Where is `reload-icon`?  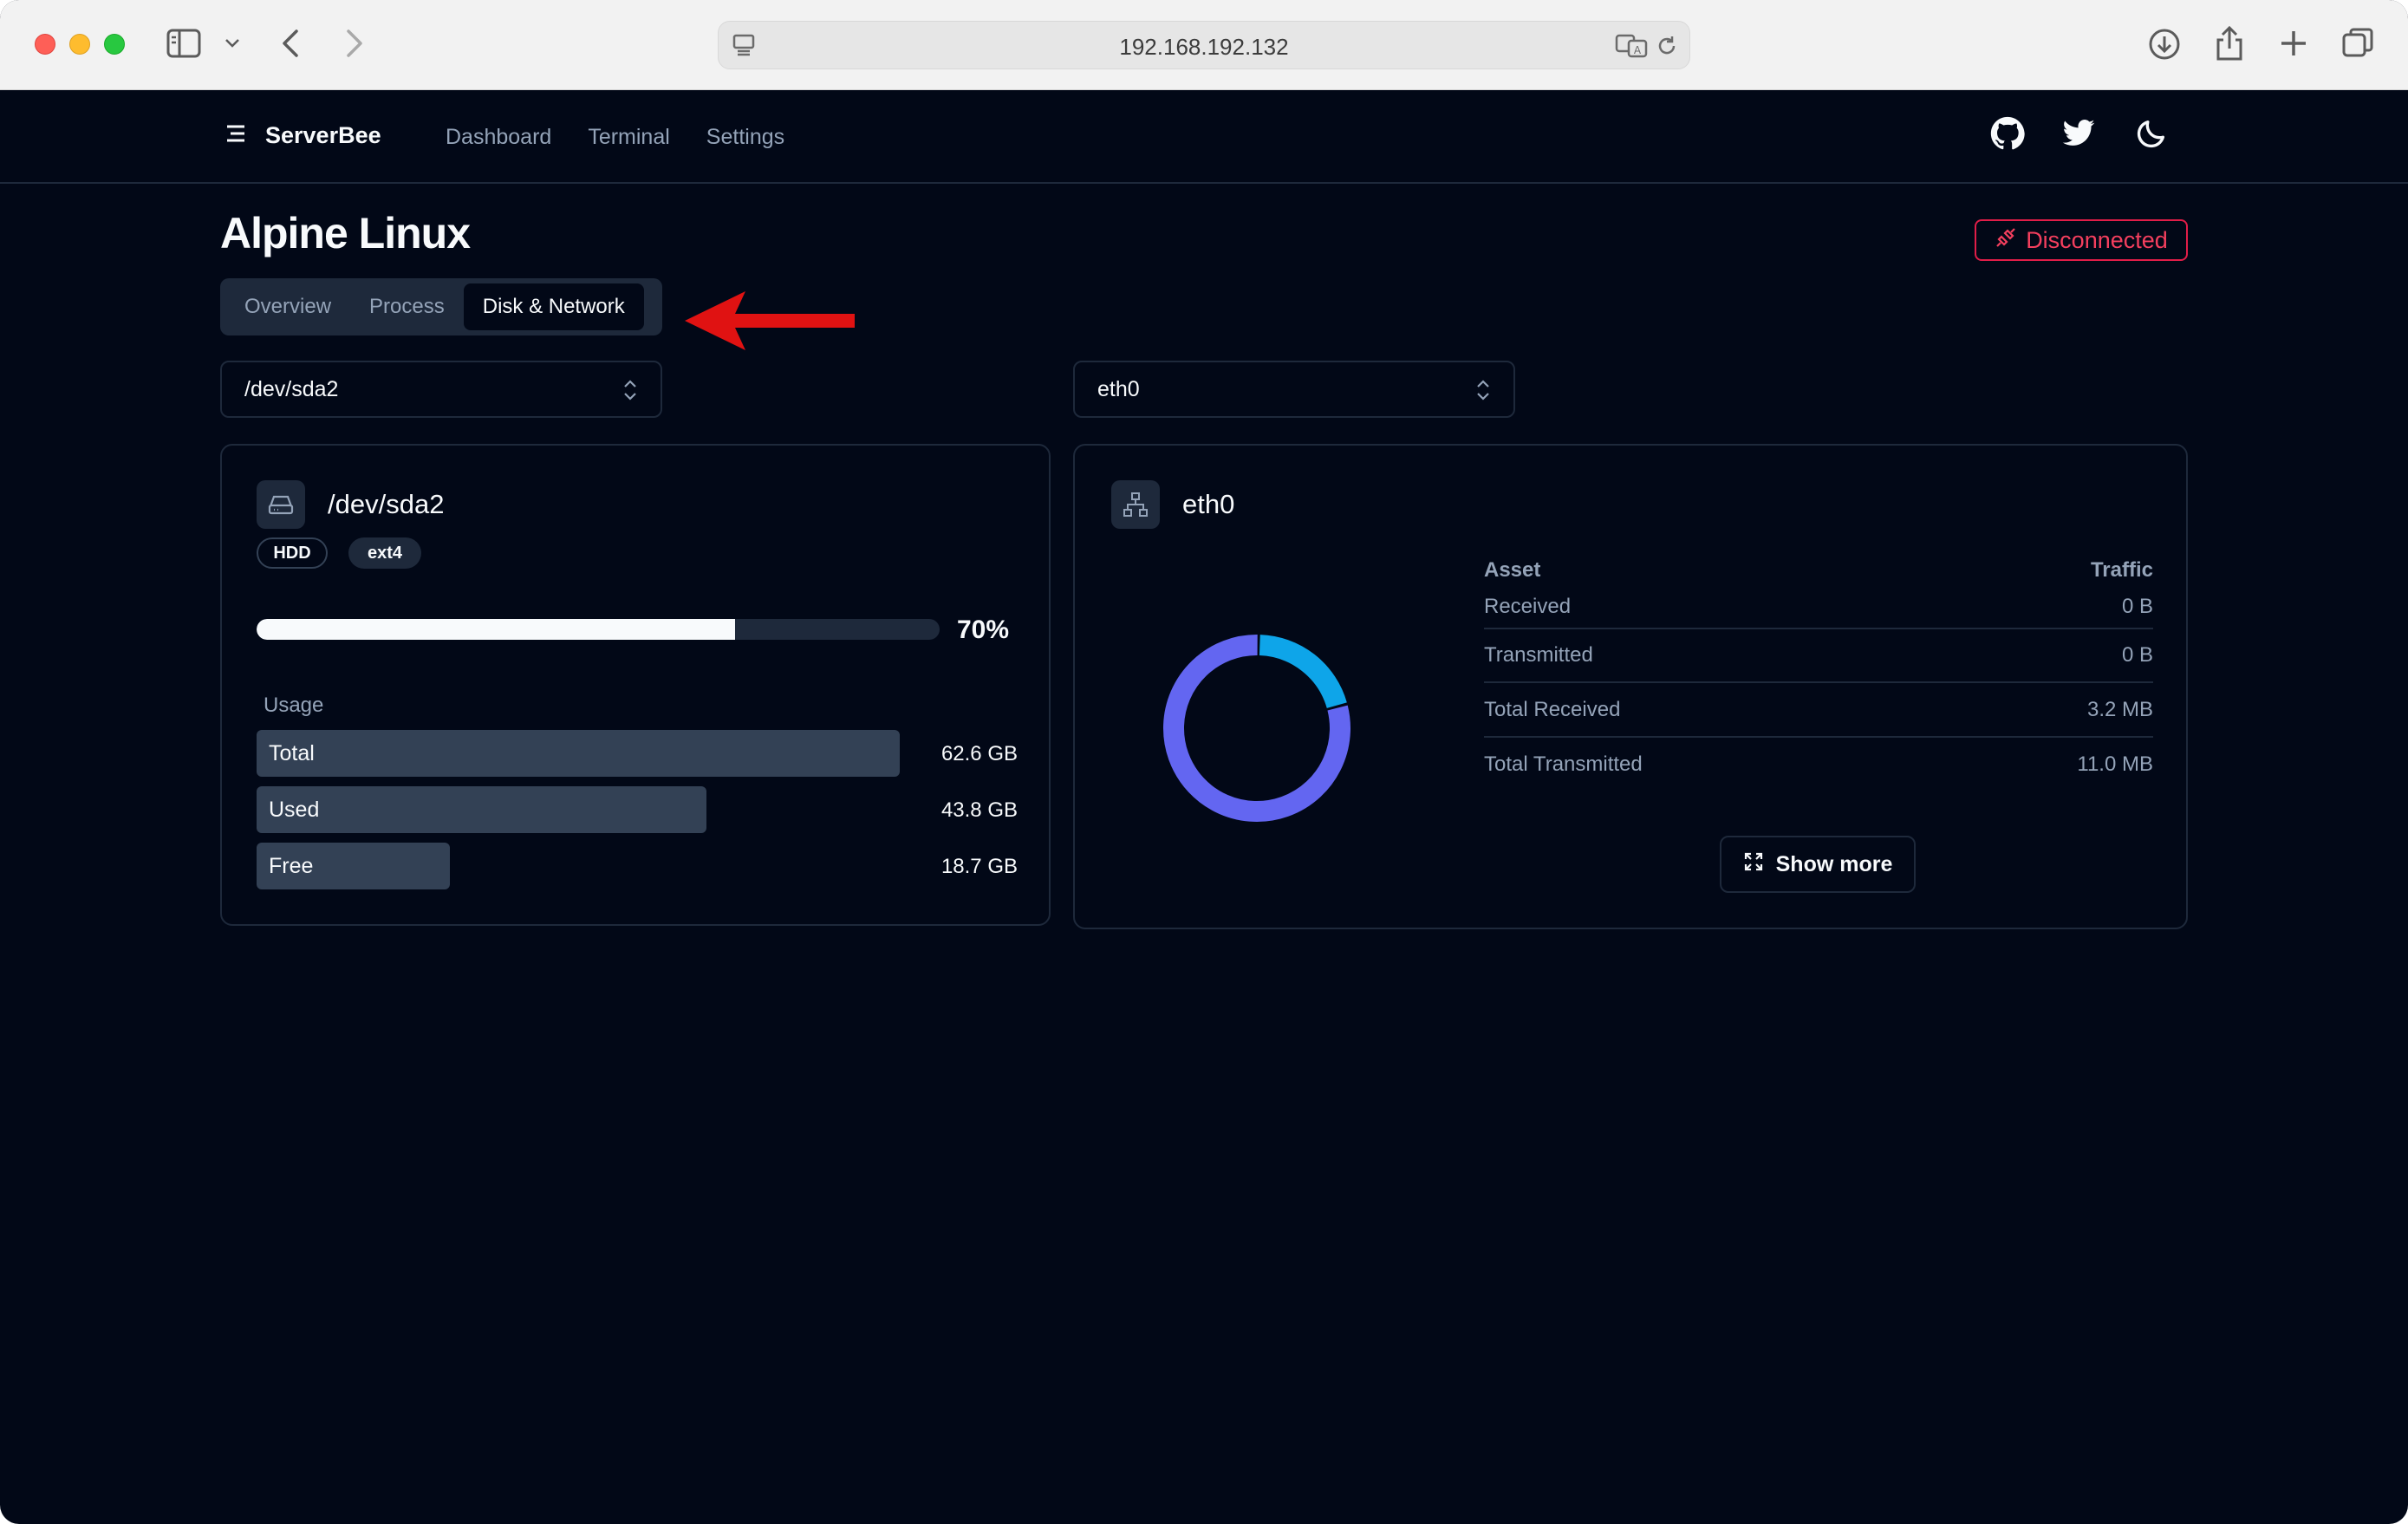
reload-icon is located at coordinates (1667, 46).